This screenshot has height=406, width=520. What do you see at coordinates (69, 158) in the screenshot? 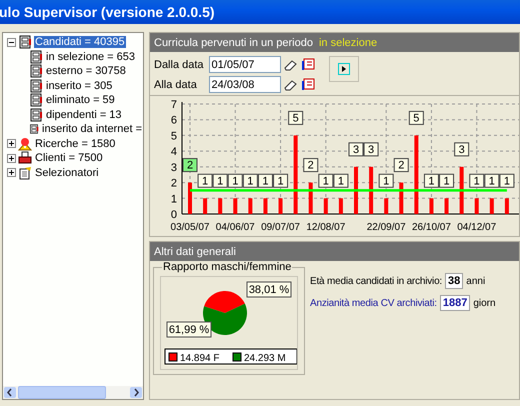
I see `tree-item: Clienti = 7500` at bounding box center [69, 158].